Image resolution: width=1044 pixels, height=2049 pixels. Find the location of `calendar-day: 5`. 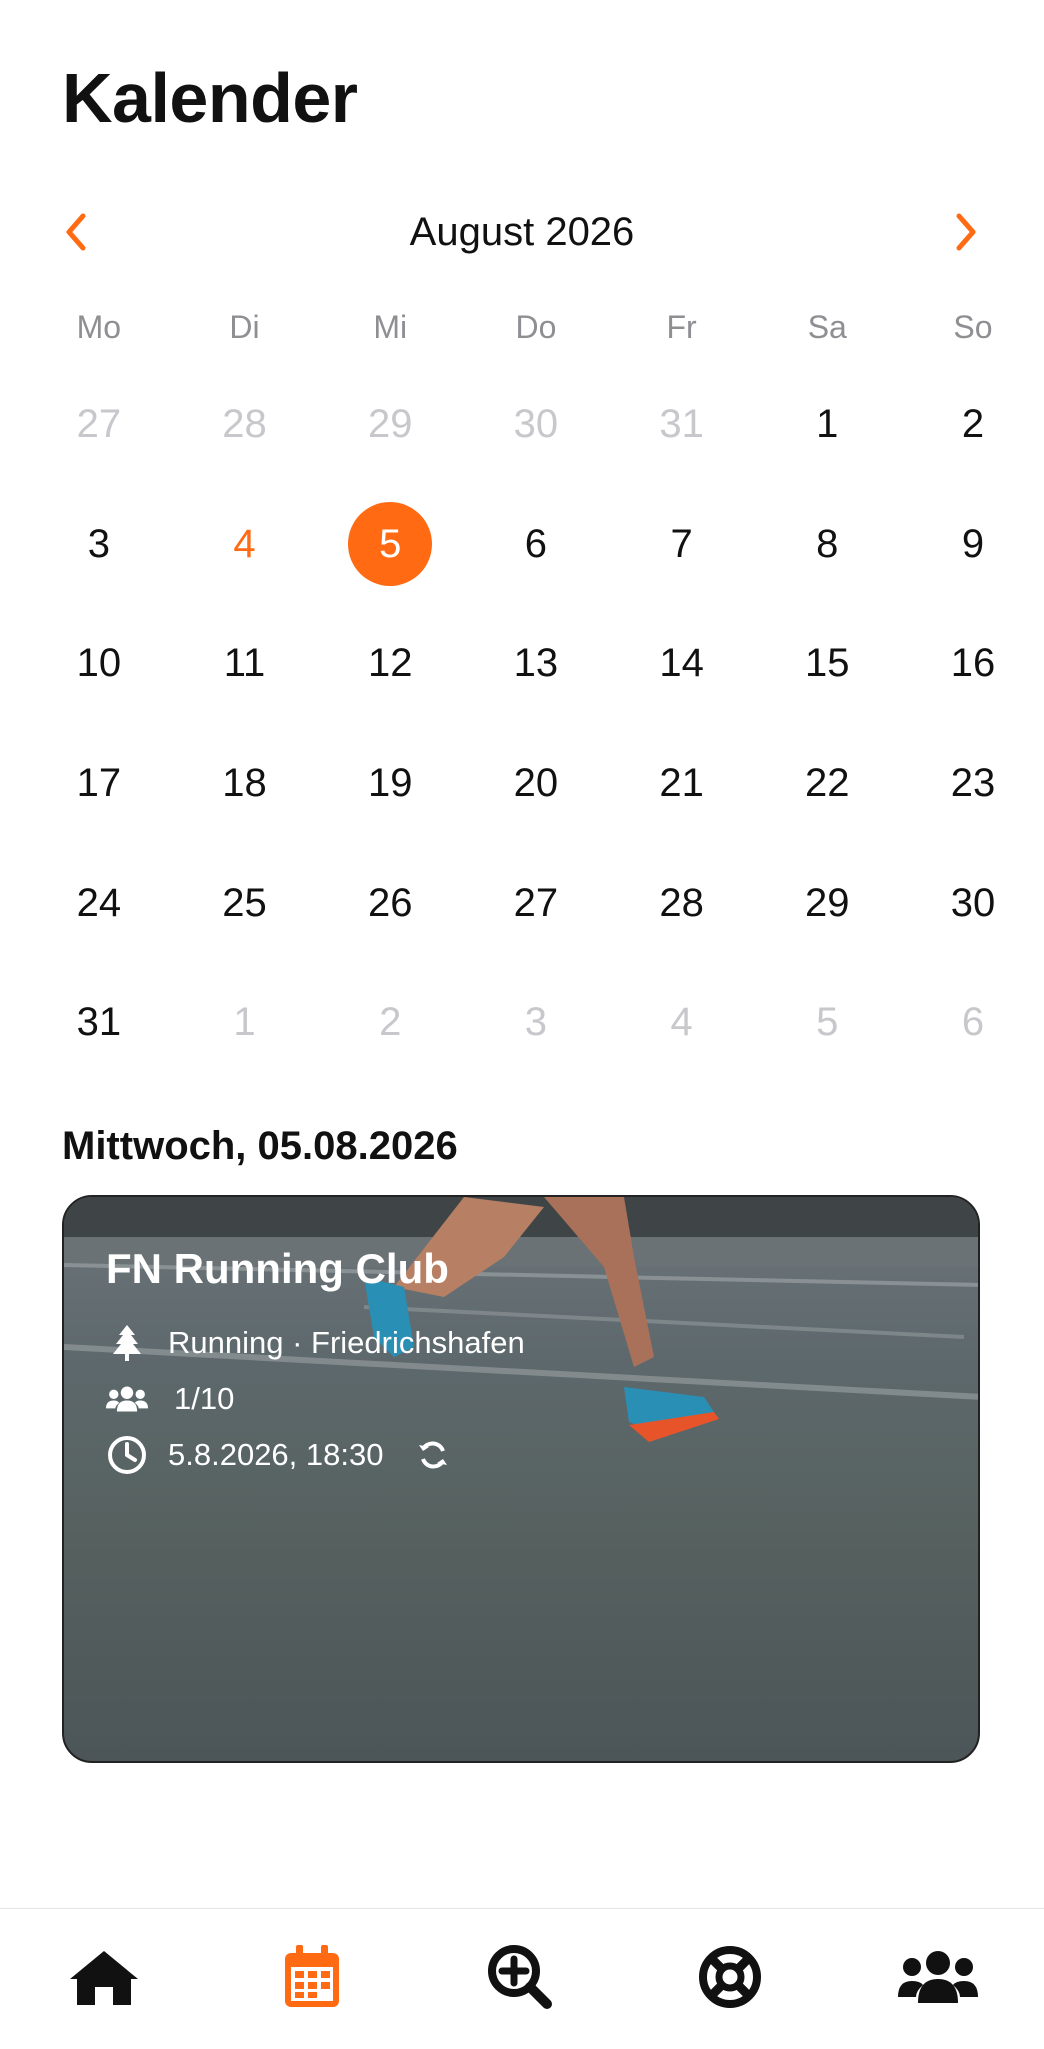

calendar-day: 5 is located at coordinates (827, 1023).